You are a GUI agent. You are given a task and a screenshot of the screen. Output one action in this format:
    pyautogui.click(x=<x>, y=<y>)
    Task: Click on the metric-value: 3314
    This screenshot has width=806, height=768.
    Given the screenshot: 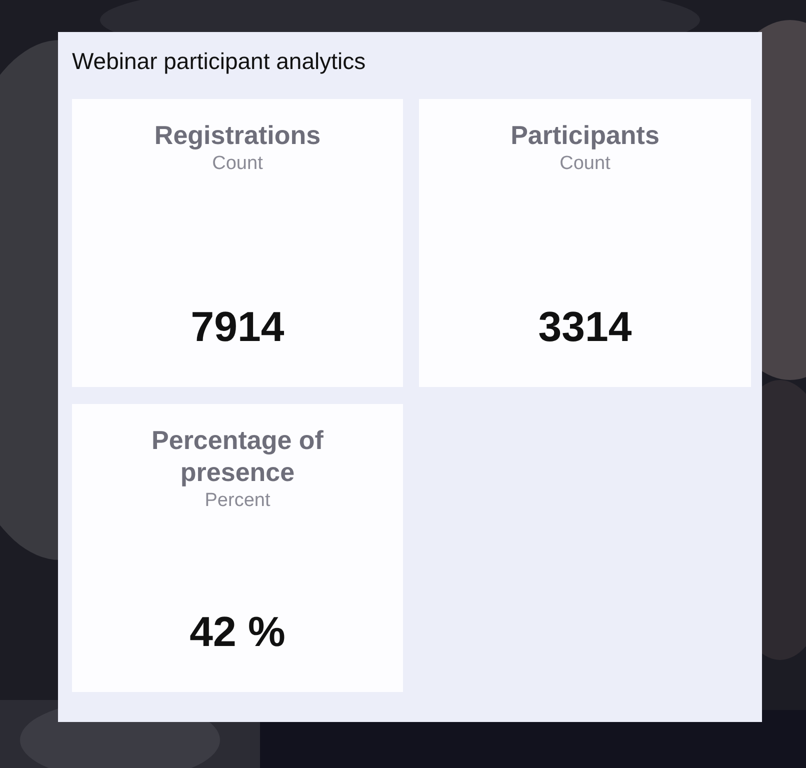 What is the action you would take?
    pyautogui.click(x=585, y=327)
    